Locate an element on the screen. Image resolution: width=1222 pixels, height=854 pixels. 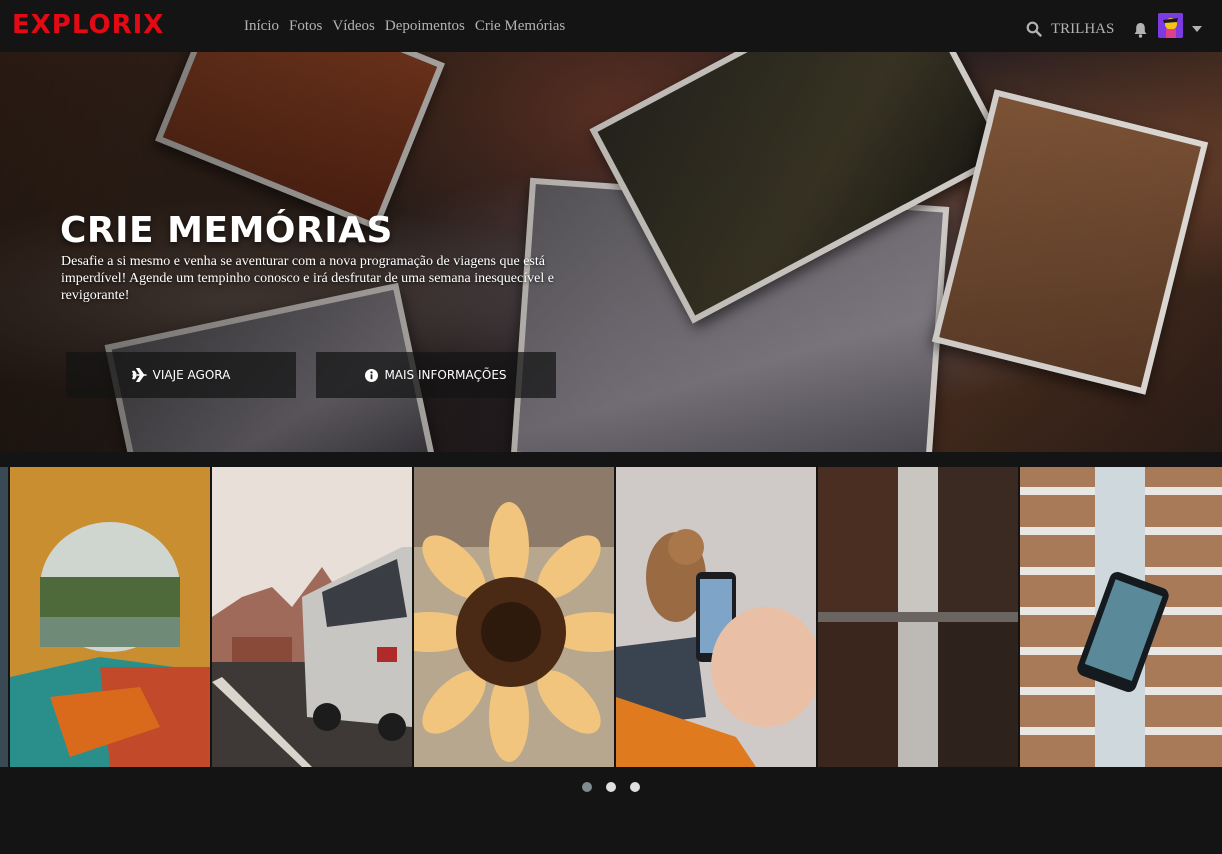
more-info-button: MAIS INFORMAÇÕES is located at coordinates (436, 375).